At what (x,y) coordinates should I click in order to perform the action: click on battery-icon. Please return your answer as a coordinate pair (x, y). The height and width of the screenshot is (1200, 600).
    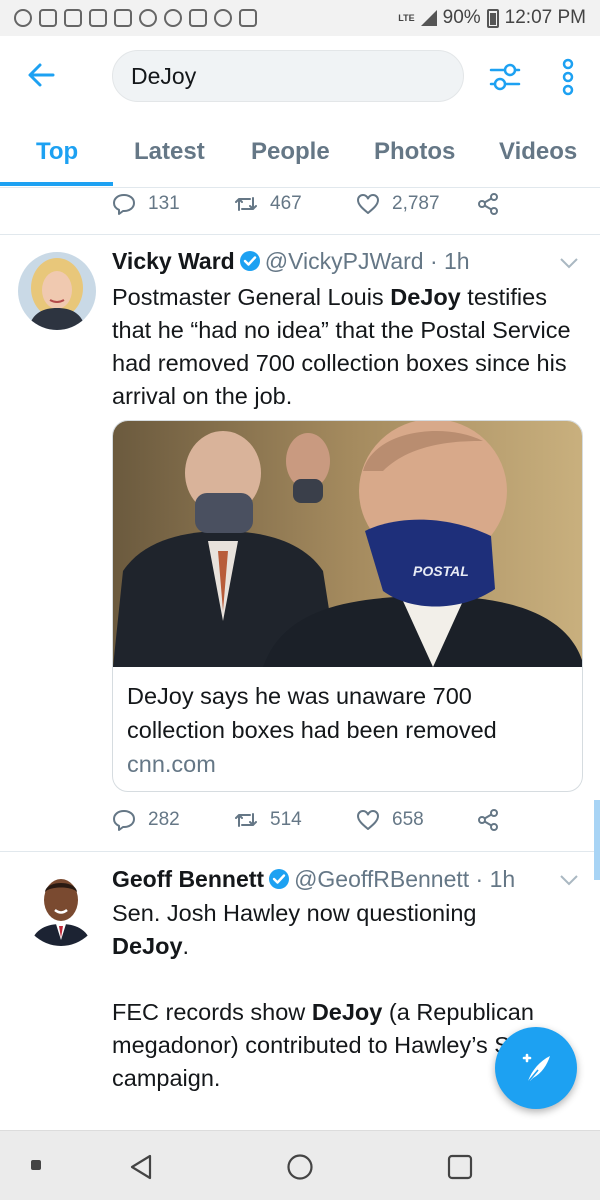
    Looking at the image, I should click on (492, 18).